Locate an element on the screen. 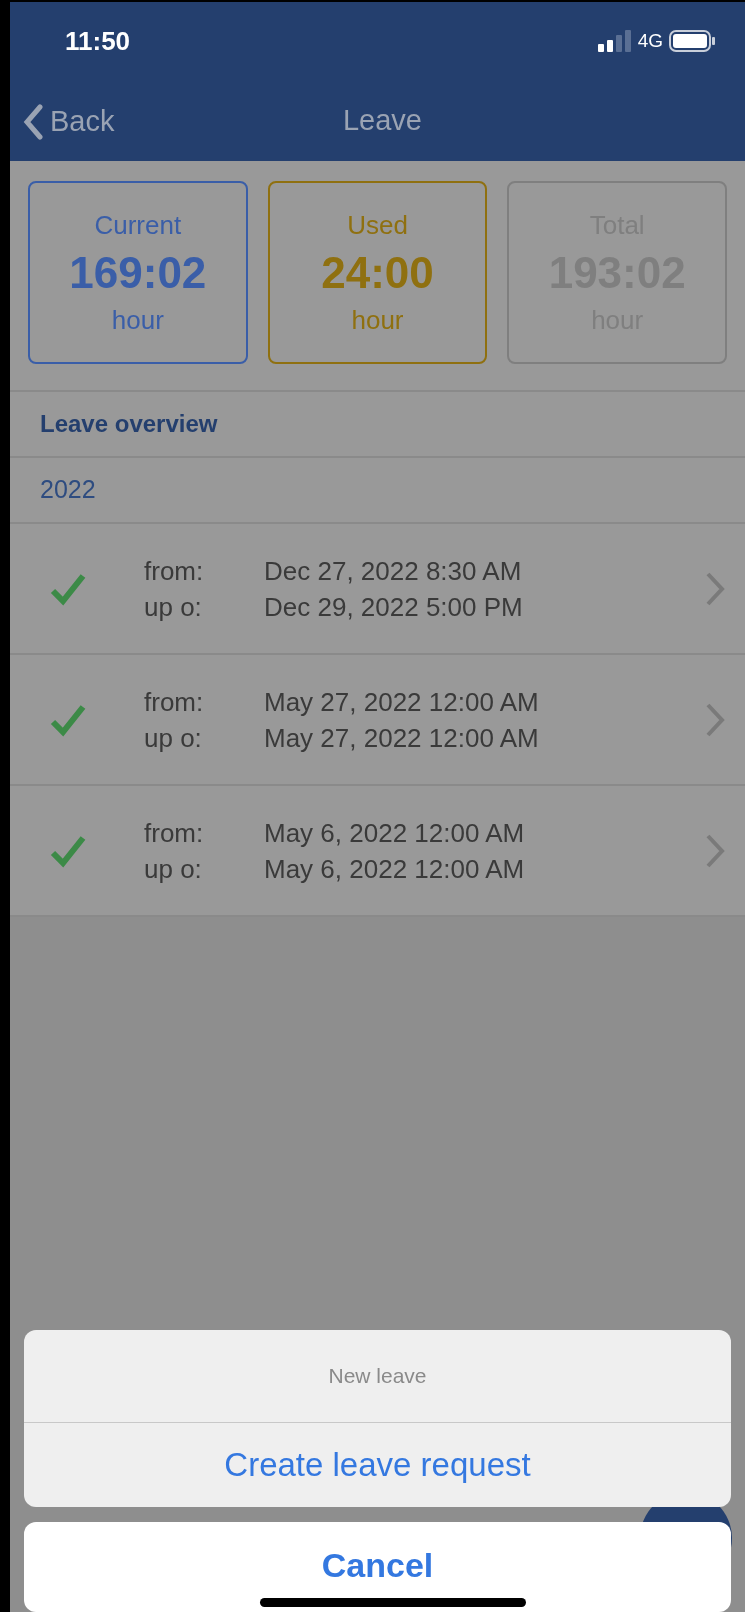 This screenshot has height=1612, width=745. screen-title: Leave is located at coordinates (382, 120).